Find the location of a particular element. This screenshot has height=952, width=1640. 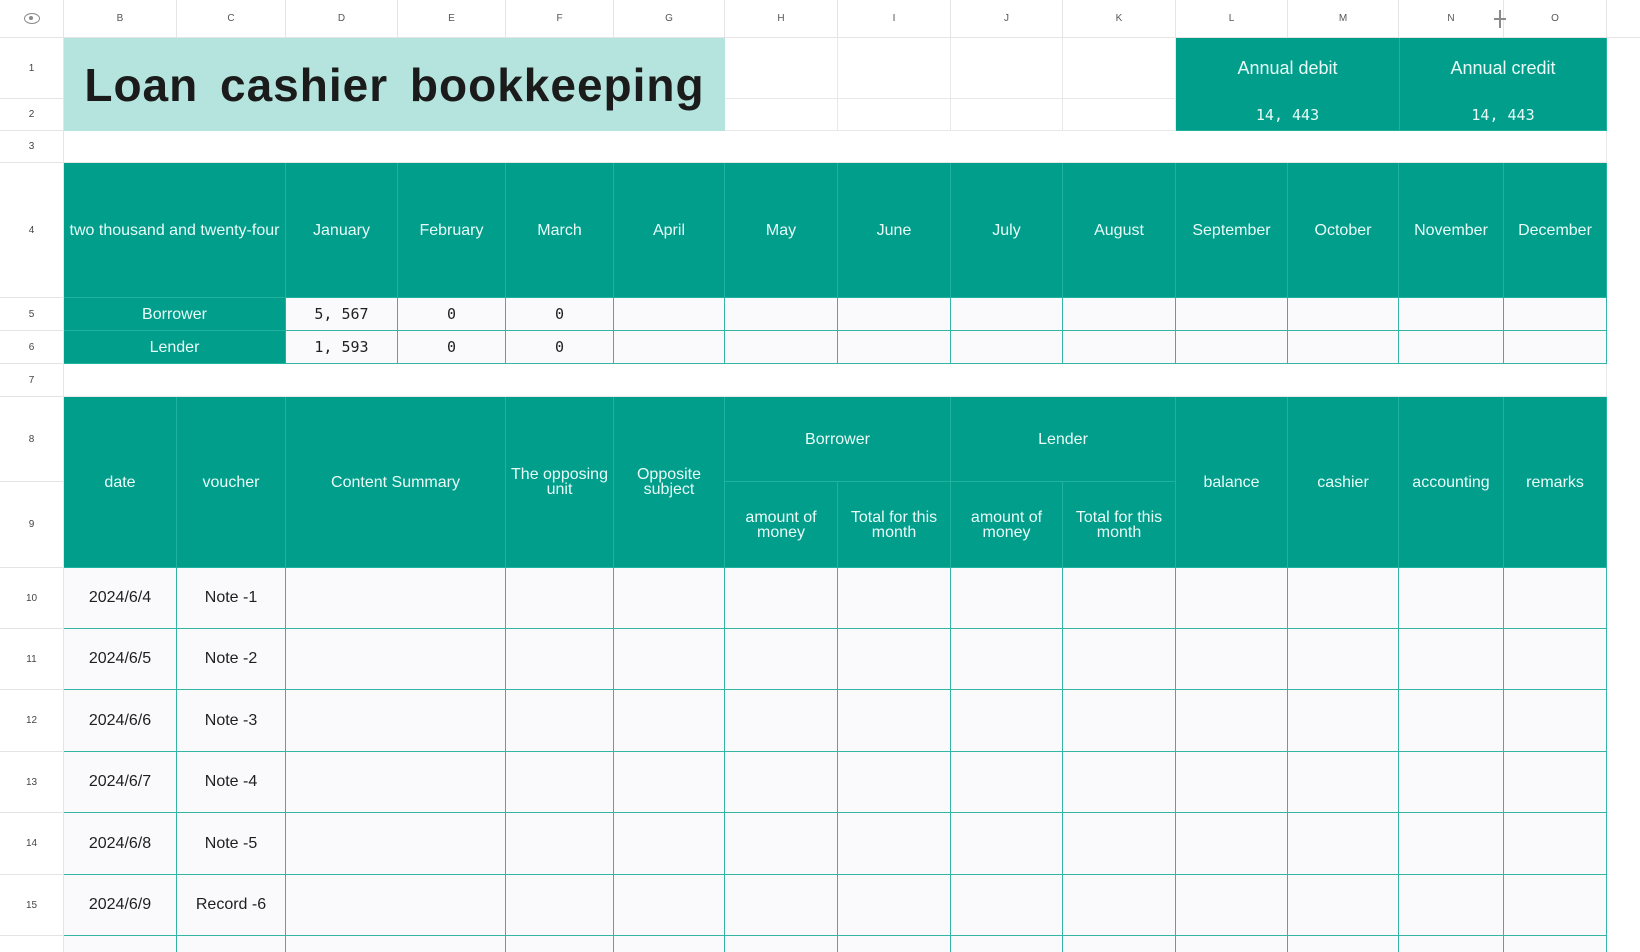

annual-debit-value: 14, 443 is located at coordinates (1288, 115).